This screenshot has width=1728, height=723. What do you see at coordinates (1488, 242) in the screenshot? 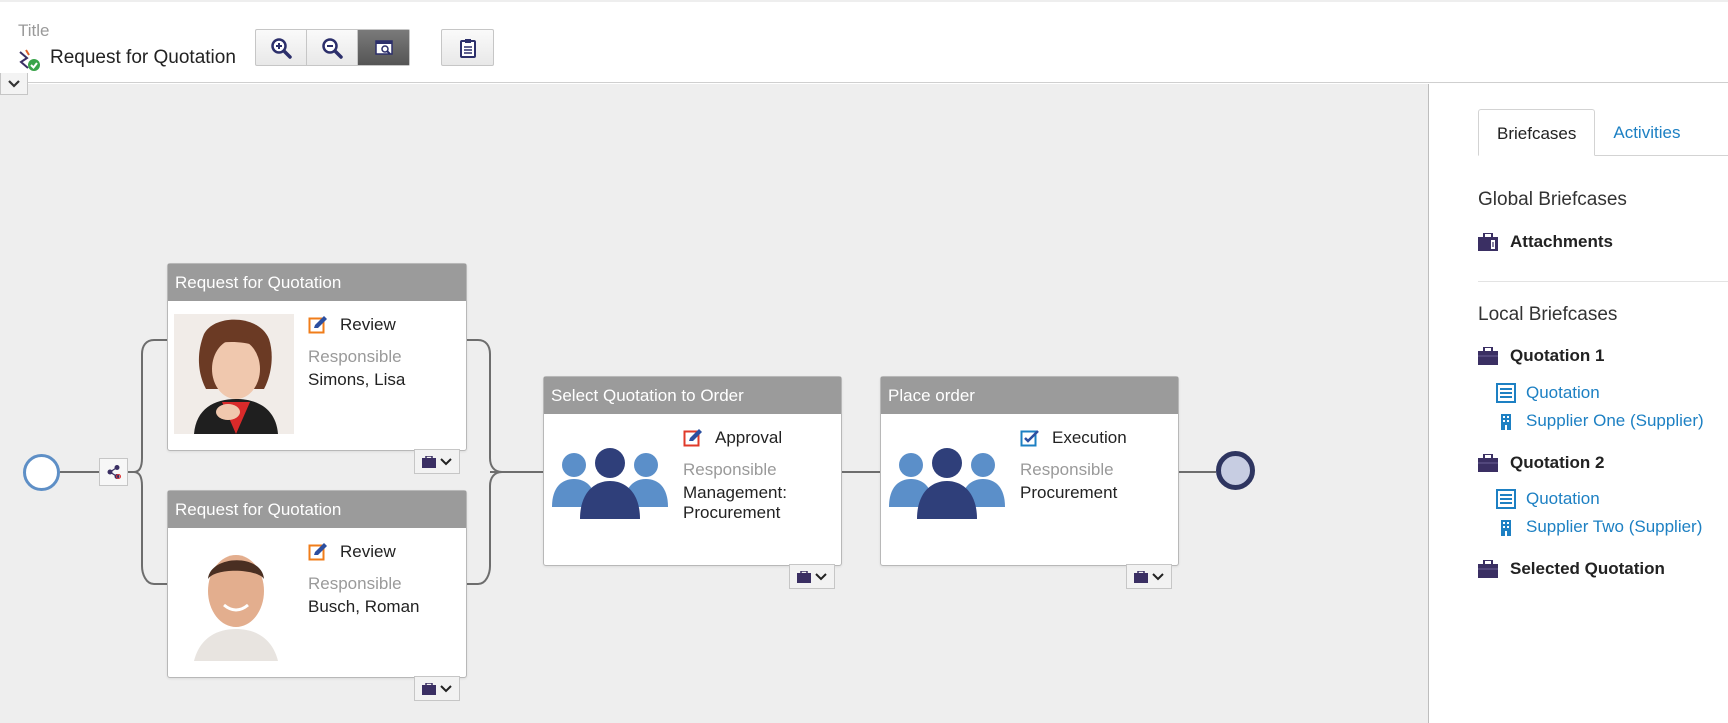
I see `attachment-briefcase-icon` at bounding box center [1488, 242].